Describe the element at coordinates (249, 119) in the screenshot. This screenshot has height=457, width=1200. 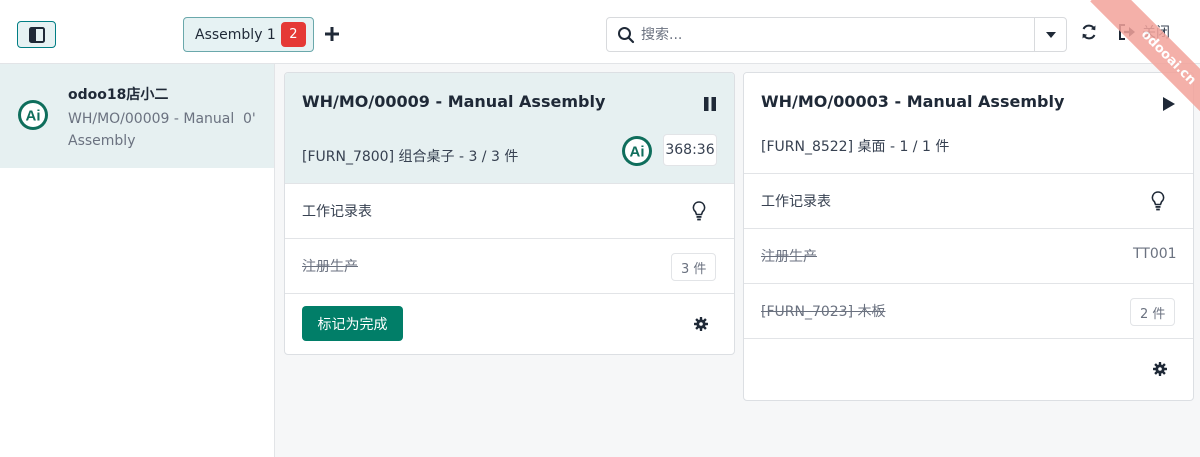
I see `operator-time: 0'` at that location.